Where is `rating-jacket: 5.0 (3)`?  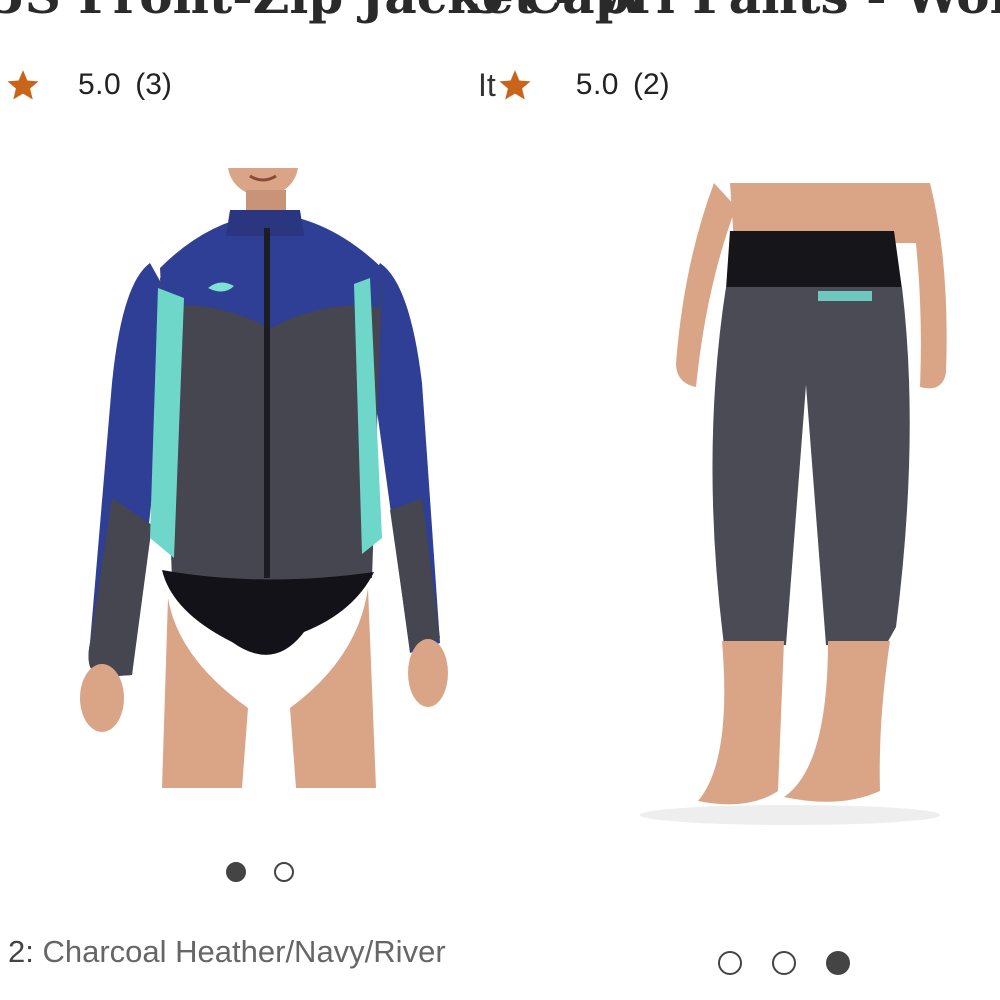 rating-jacket: 5.0 (3) is located at coordinates (89, 85).